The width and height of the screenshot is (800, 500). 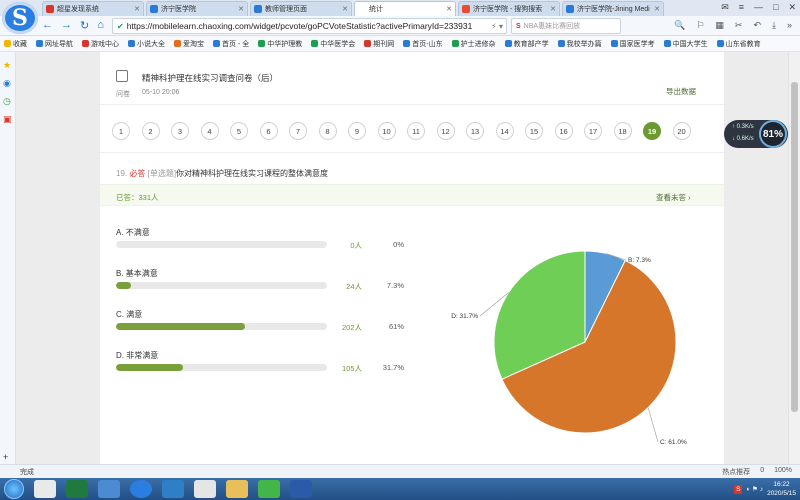 I want to click on bookmark-item: 爱淘宝, so click(x=189, y=44).